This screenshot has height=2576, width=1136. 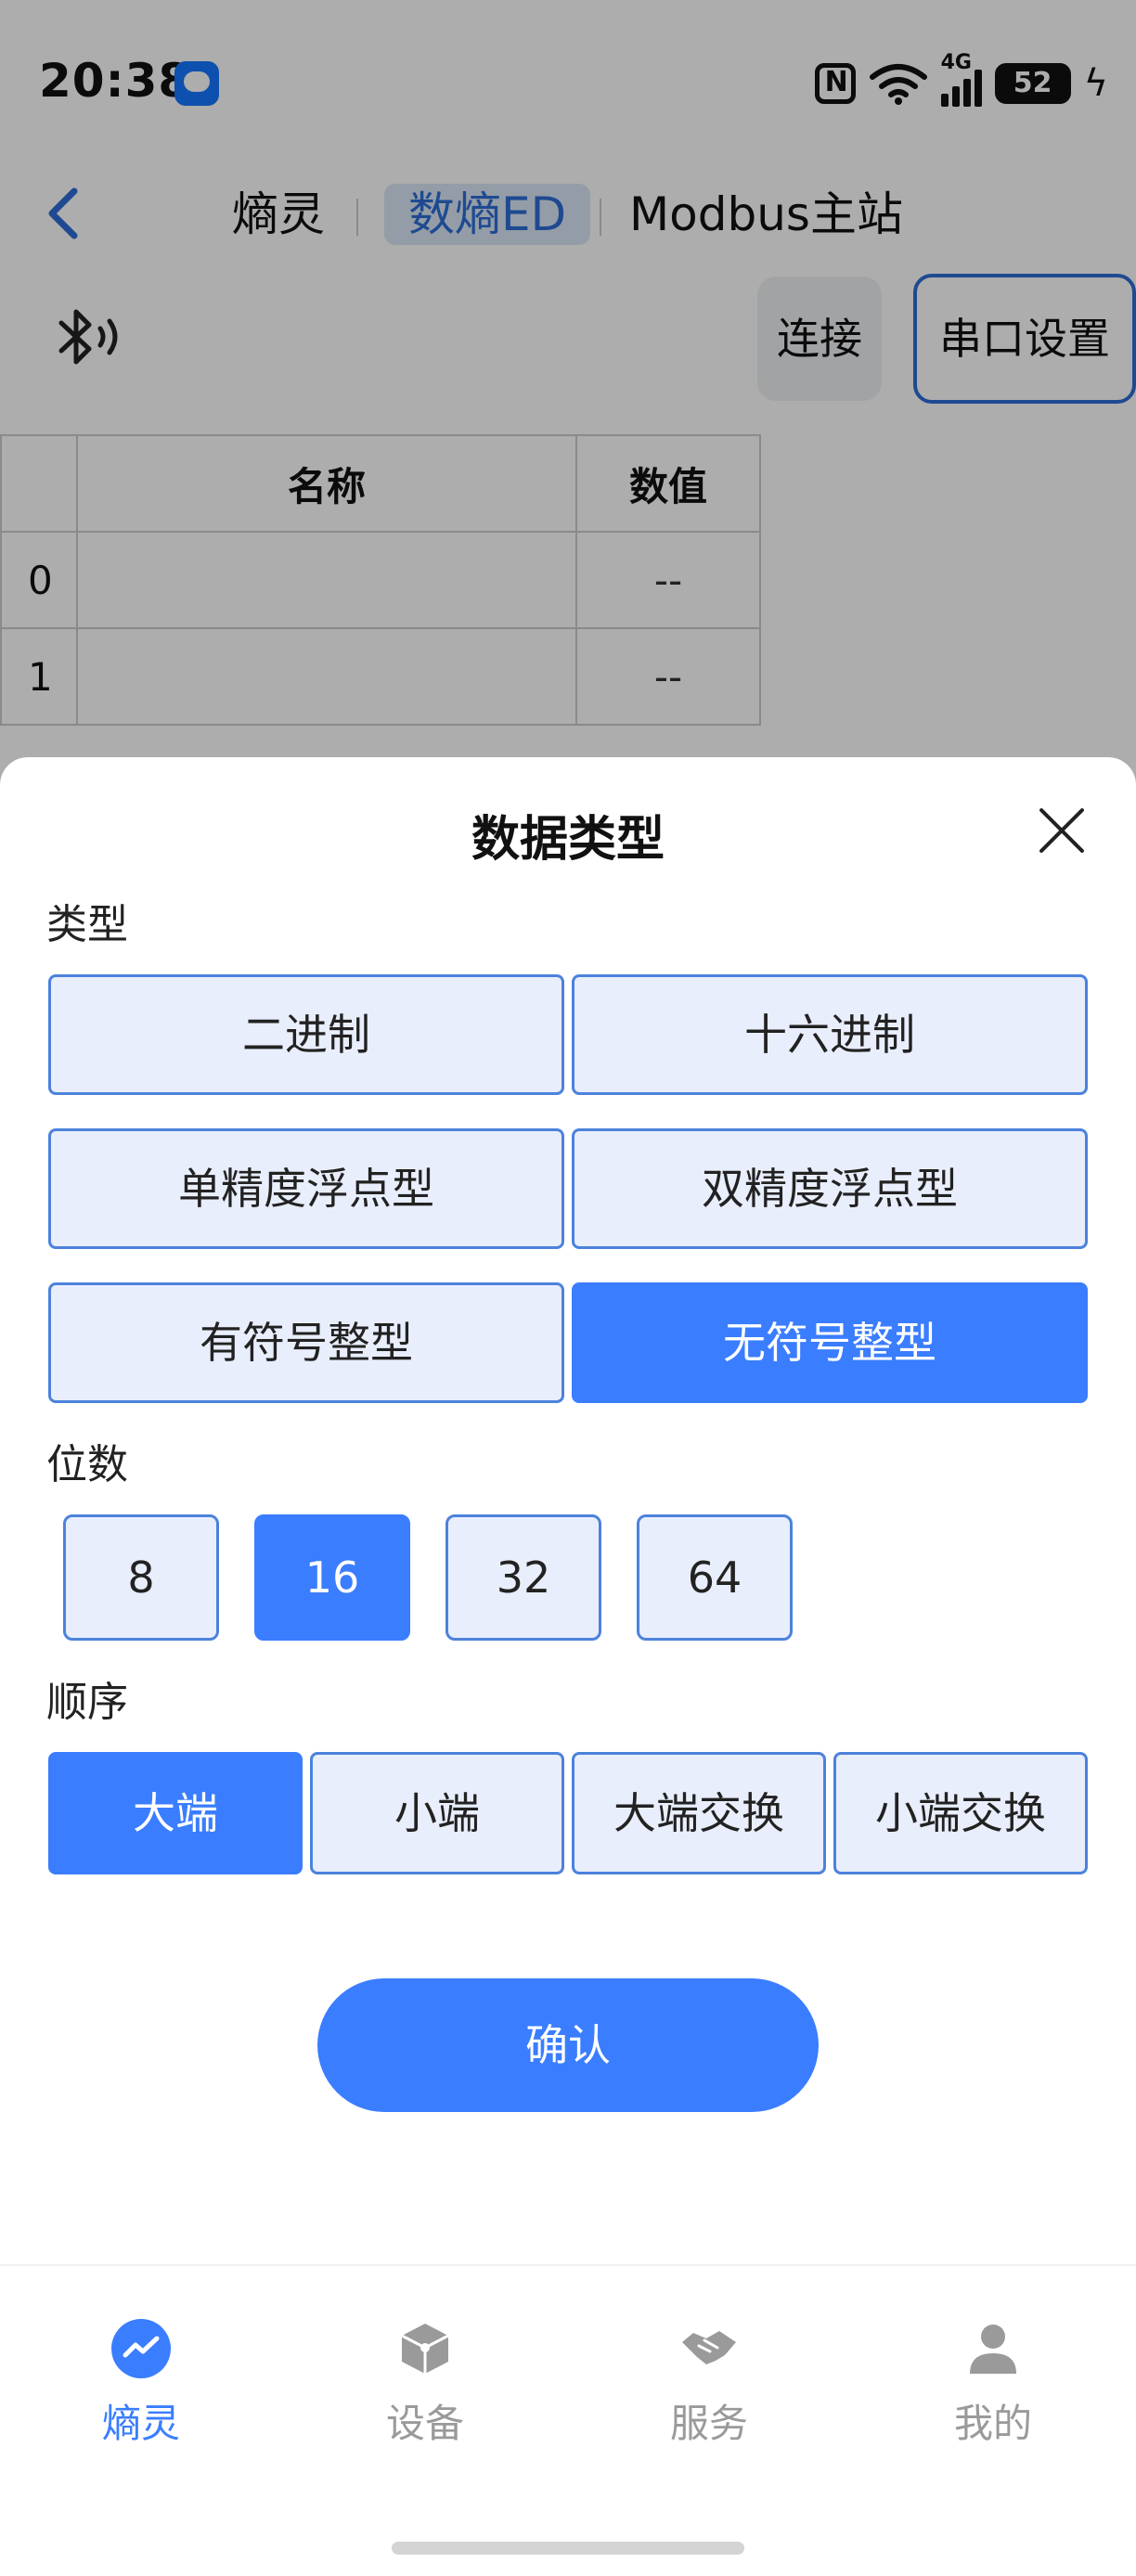 I want to click on type-section-label: 类型, so click(x=87, y=924).